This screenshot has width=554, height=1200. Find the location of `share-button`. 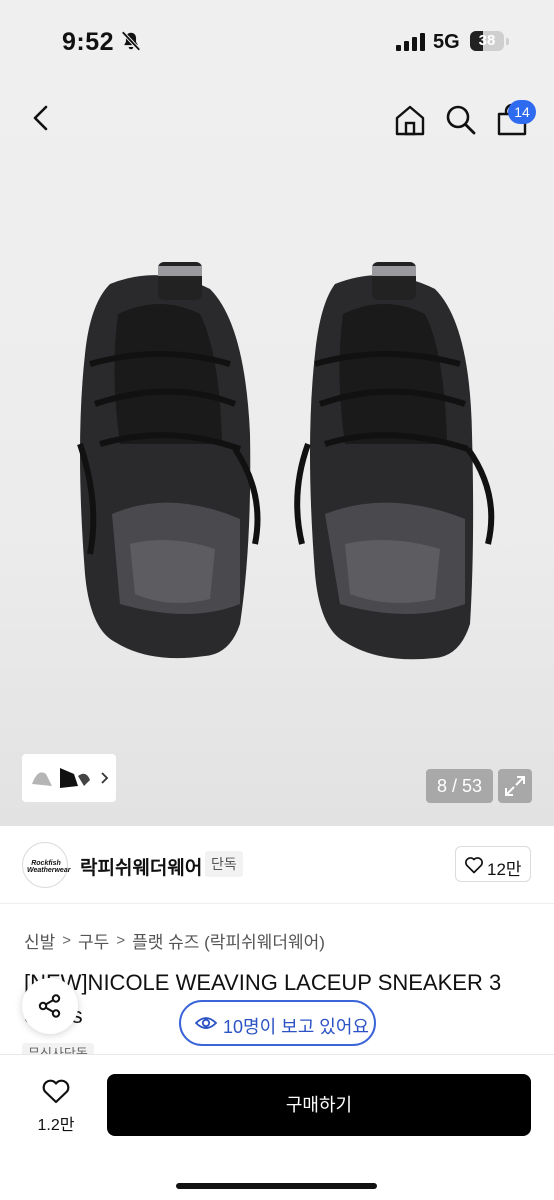

share-button is located at coordinates (50, 1006).